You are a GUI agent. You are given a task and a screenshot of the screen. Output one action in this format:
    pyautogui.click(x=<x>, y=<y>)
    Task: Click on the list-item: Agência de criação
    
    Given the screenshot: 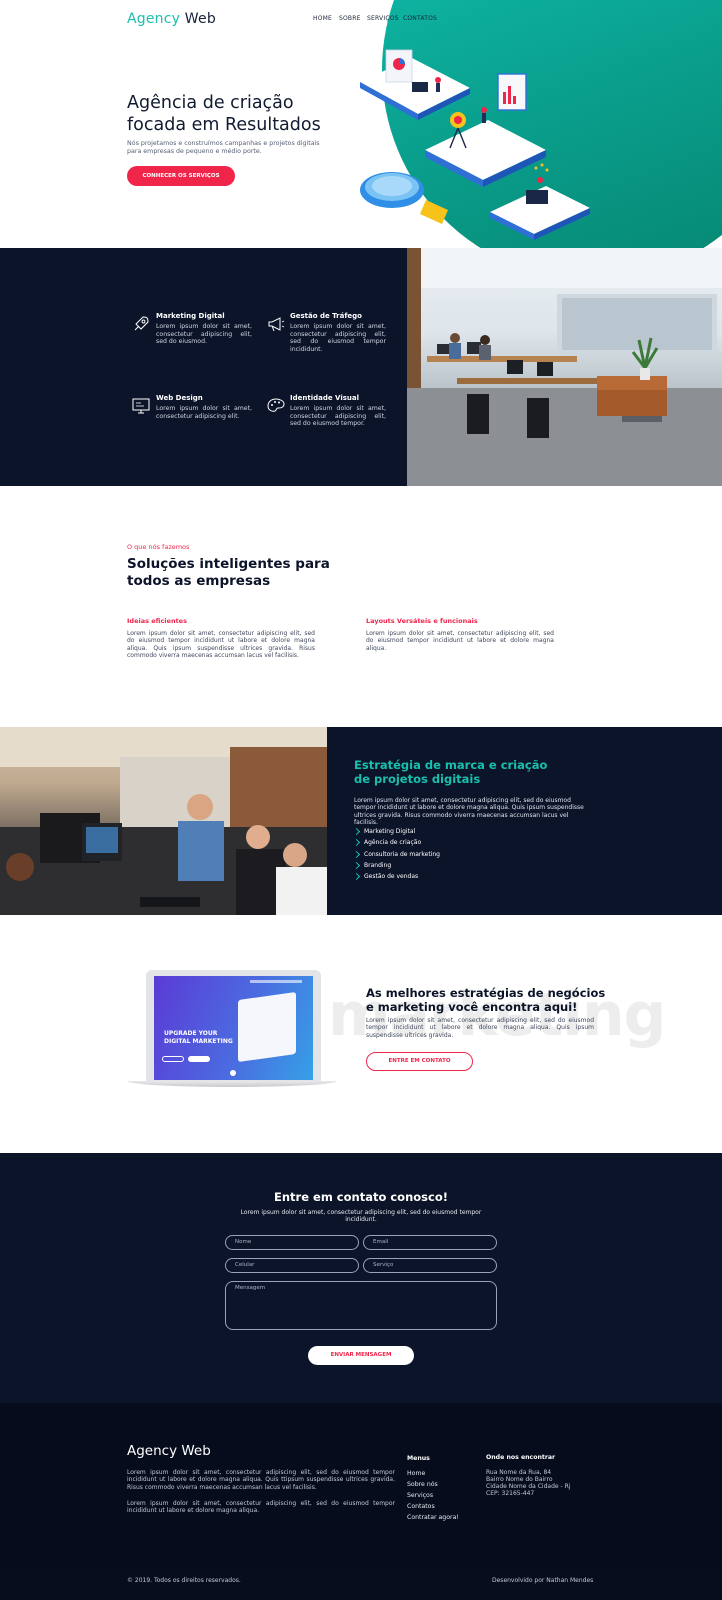 What is the action you would take?
    pyautogui.click(x=396, y=842)
    